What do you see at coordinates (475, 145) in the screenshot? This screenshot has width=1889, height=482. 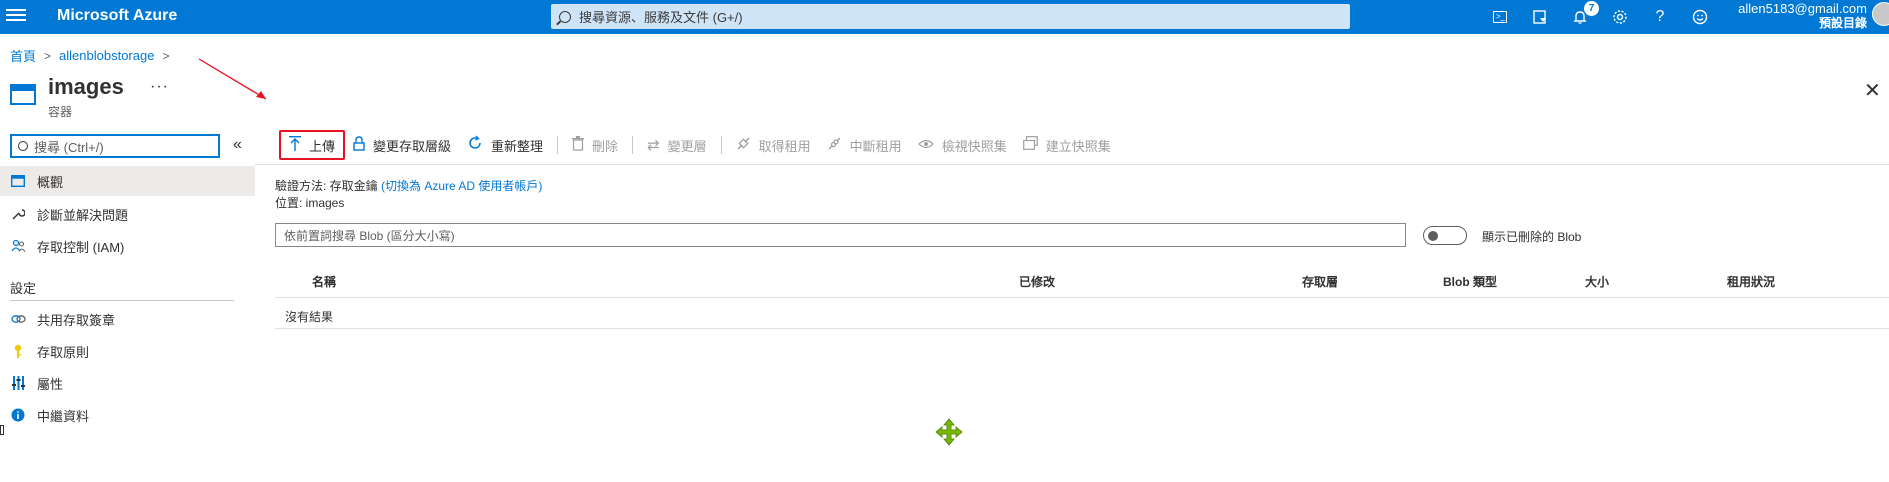 I see `refresh-icon` at bounding box center [475, 145].